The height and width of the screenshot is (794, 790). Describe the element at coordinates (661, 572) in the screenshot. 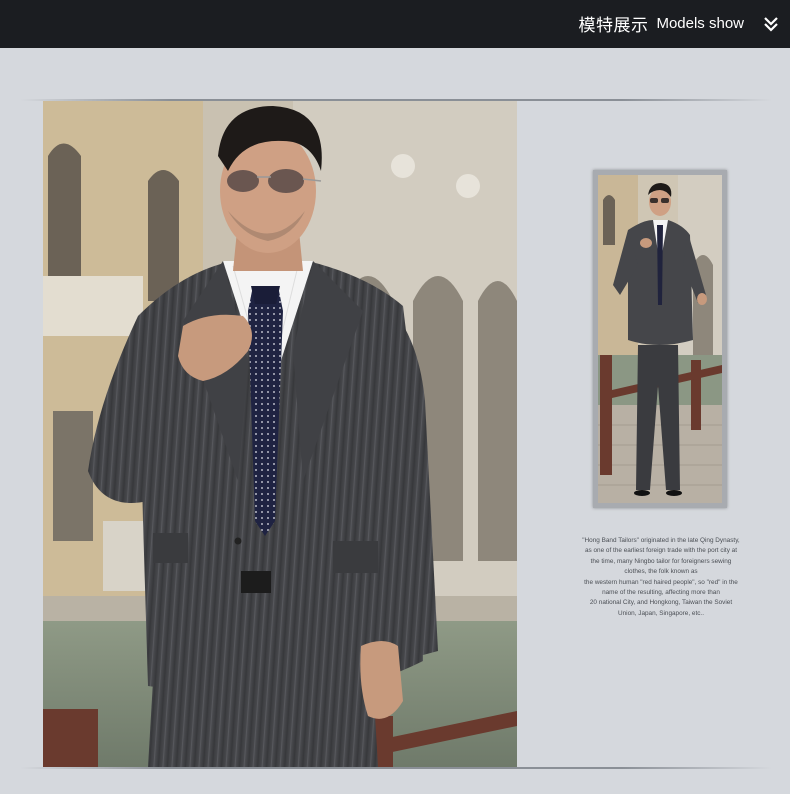

I see `caption-line: clothes, the folk known as` at that location.